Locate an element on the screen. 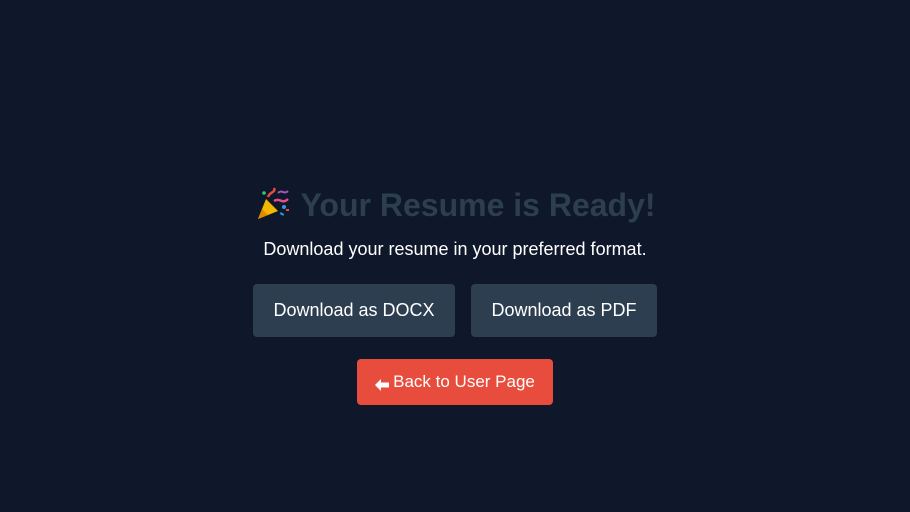 The height and width of the screenshot is (512, 910). back-label: Back to User Page is located at coordinates (464, 381).